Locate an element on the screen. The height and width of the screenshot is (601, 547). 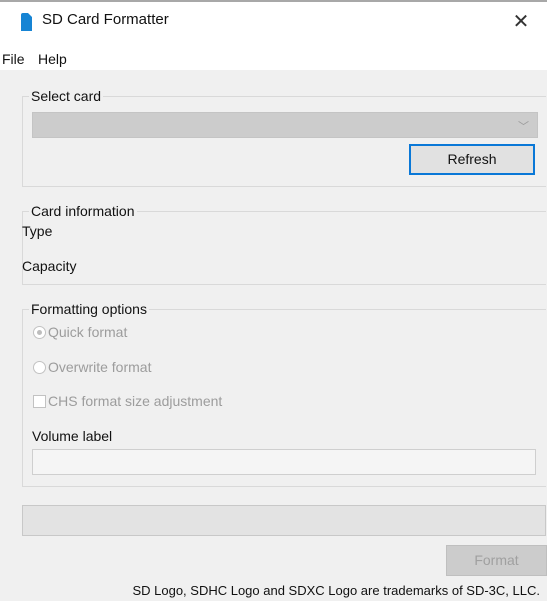
volume-label-caption: Volume label is located at coordinates (72, 436).